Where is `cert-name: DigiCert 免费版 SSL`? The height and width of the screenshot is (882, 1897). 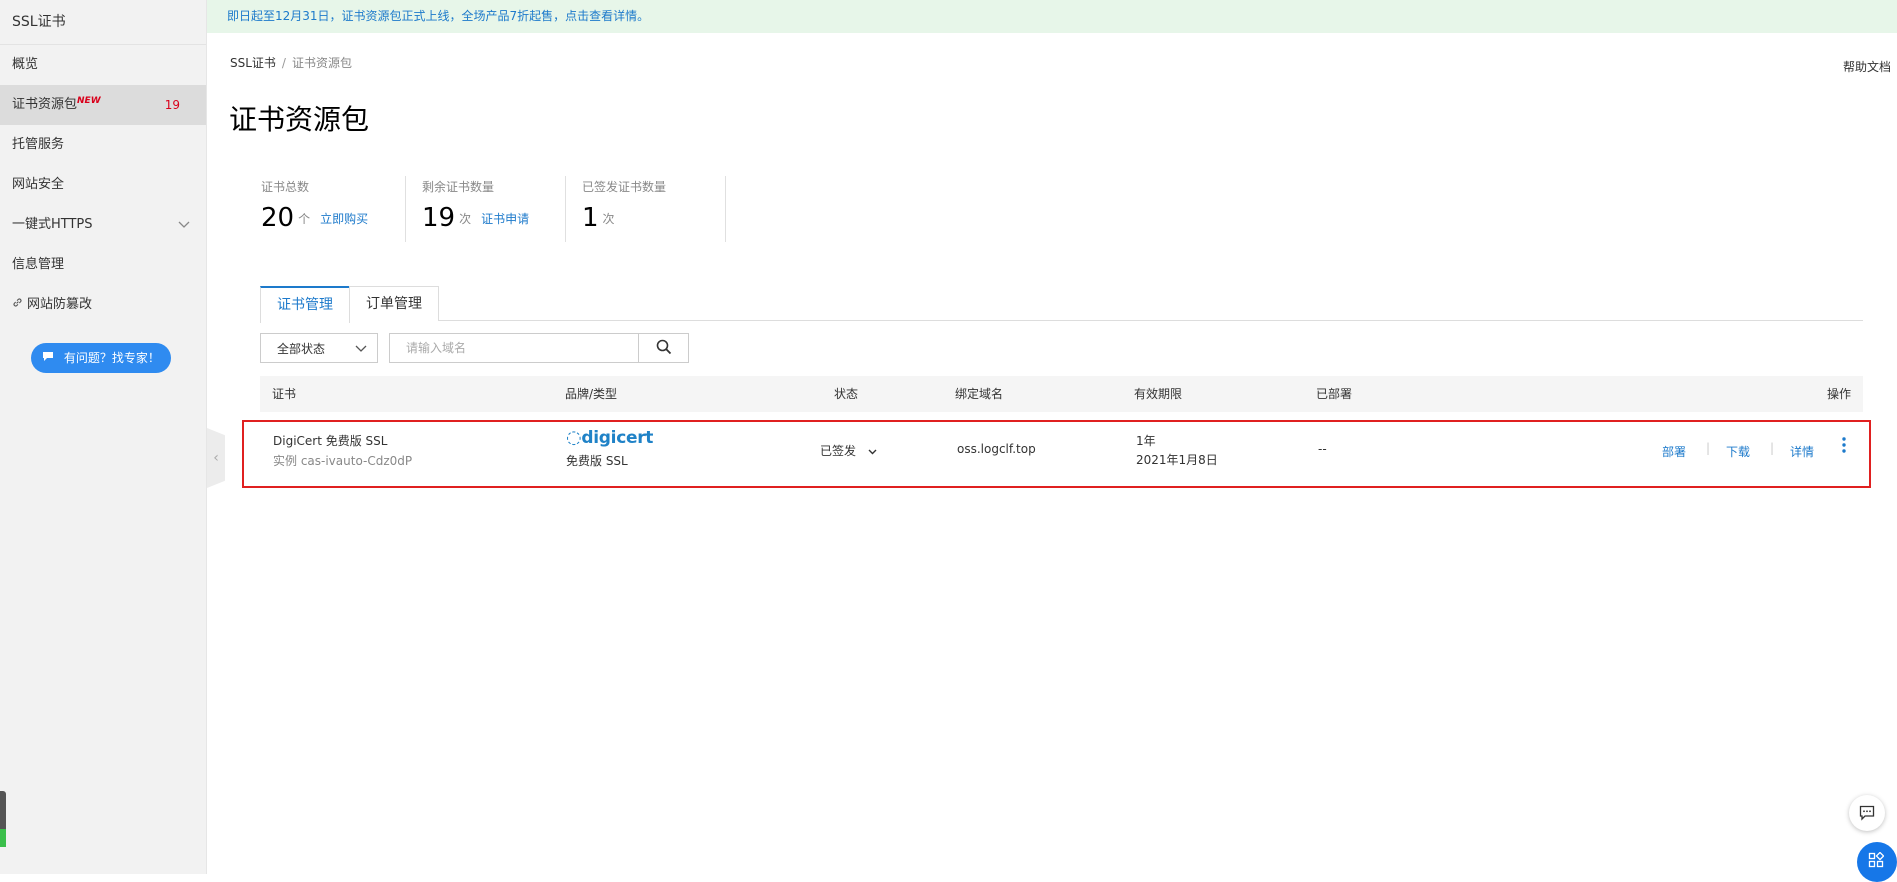
cert-name: DigiCert 免费版 SSL is located at coordinates (330, 441).